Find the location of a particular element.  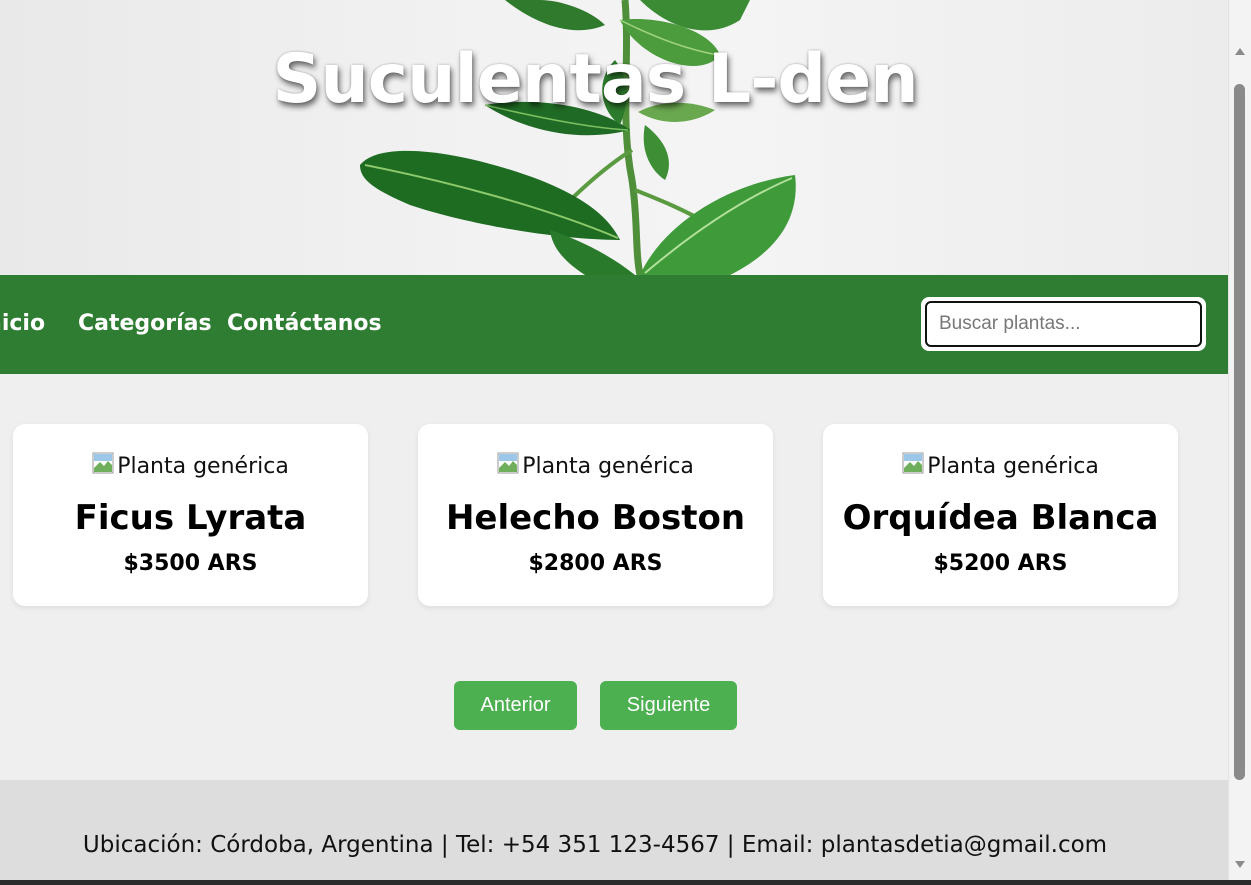

search-box is located at coordinates (1063, 324).